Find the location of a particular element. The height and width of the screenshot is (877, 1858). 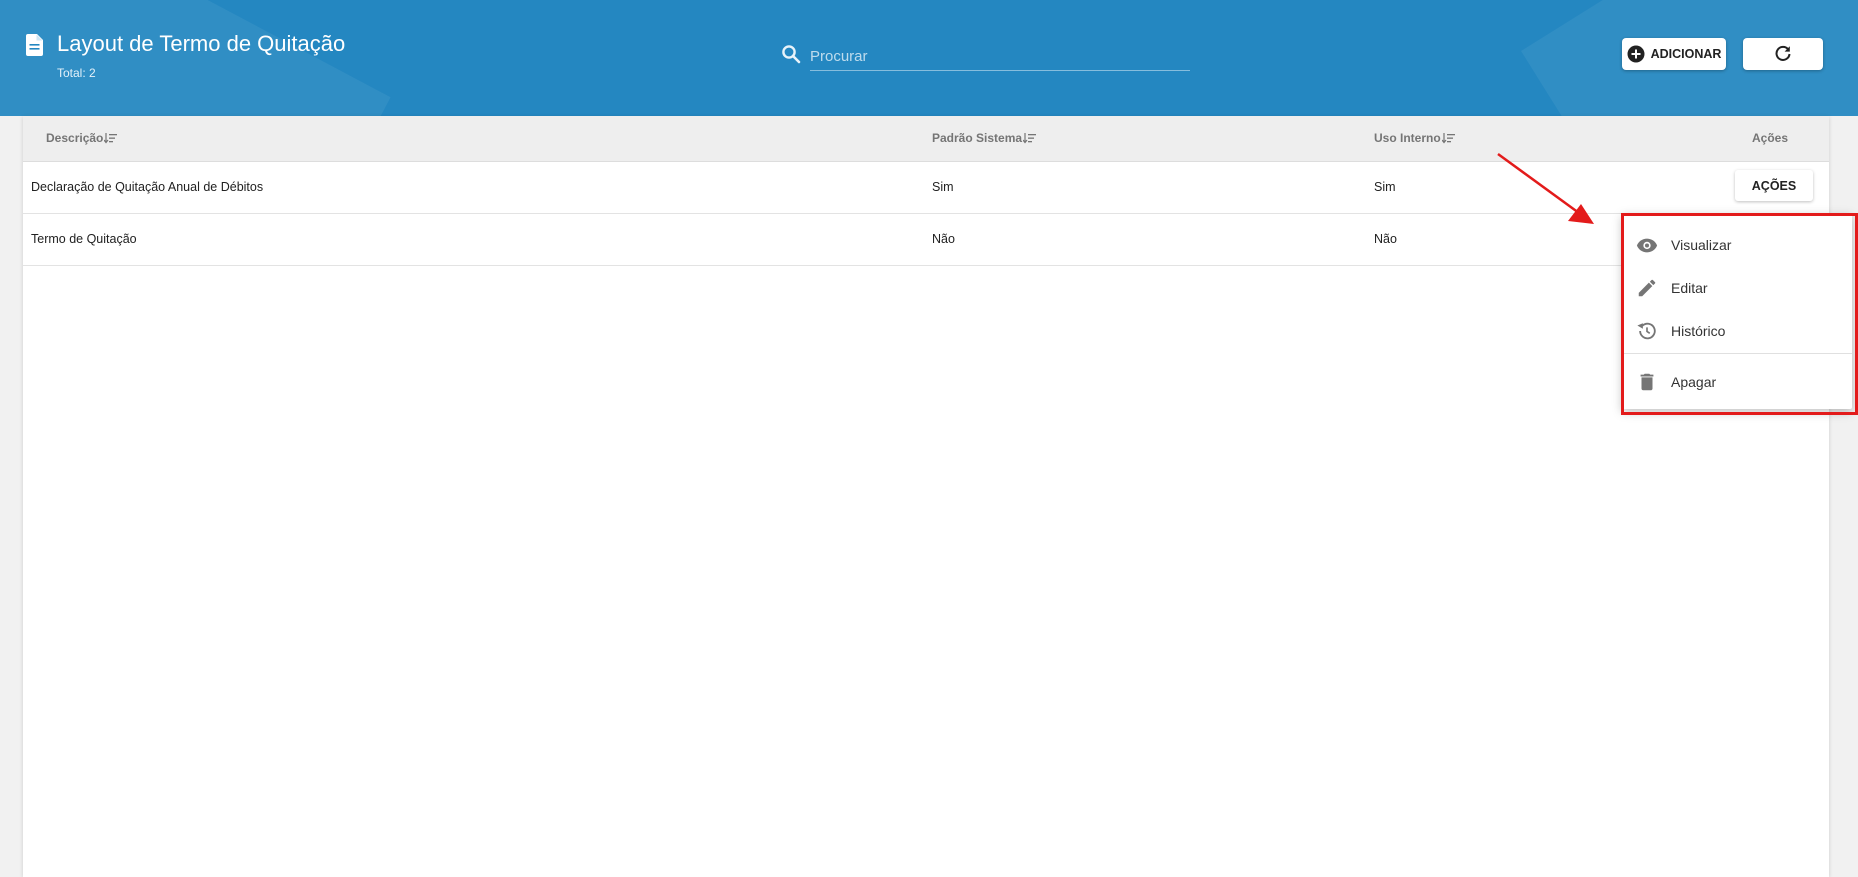

refresh-icon is located at coordinates (1783, 53).